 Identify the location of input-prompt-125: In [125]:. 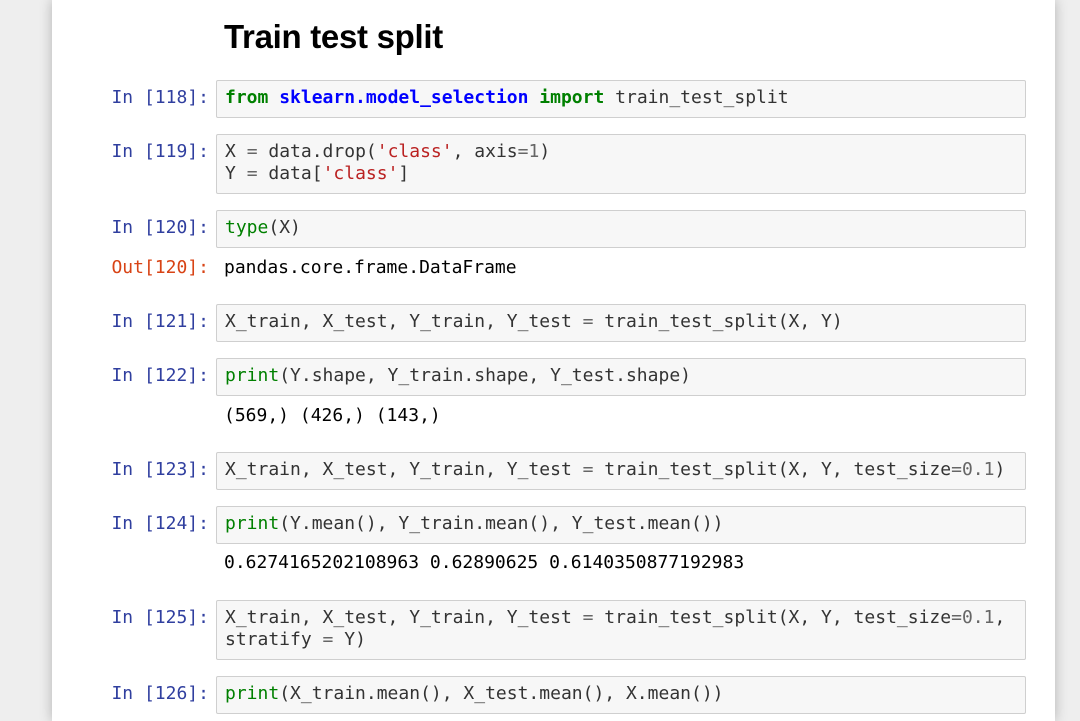
(160, 617).